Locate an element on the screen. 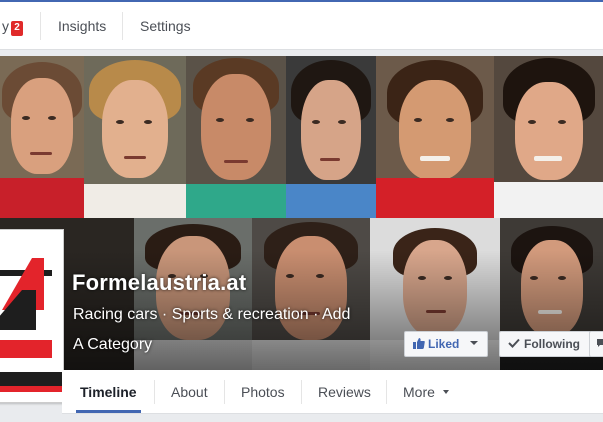  liked-button-label: Liked is located at coordinates (444, 344).